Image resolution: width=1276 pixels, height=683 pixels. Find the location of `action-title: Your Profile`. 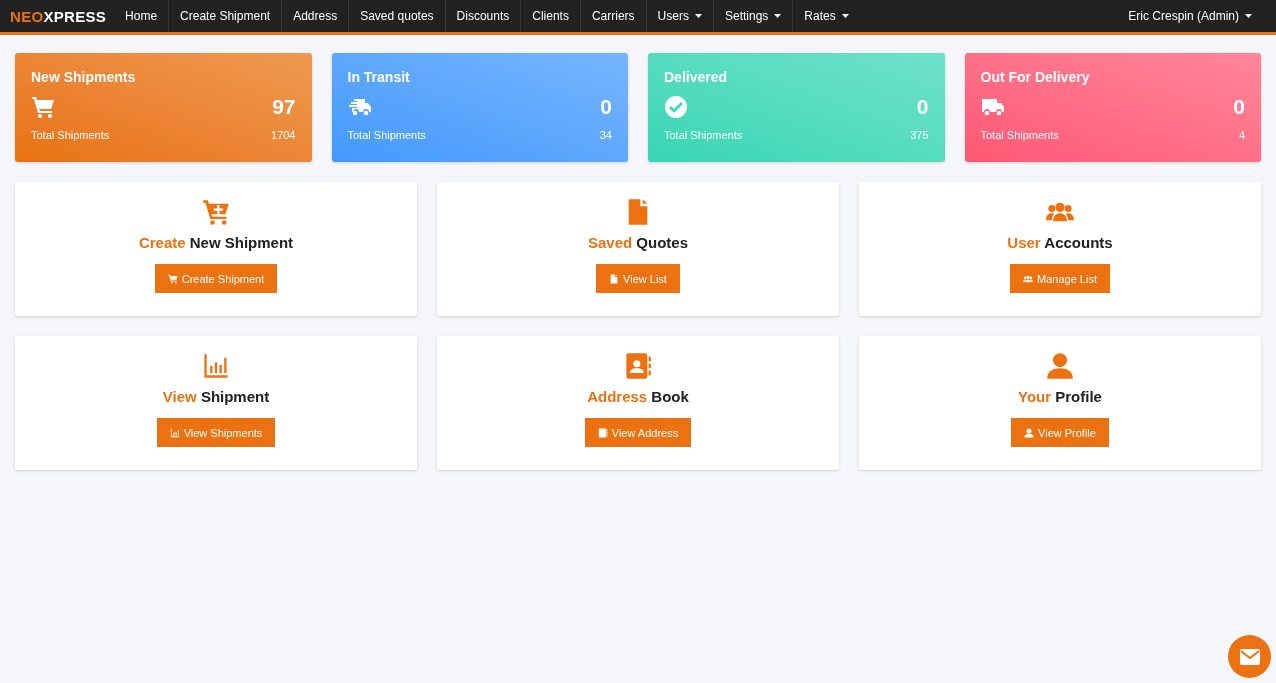

action-title: Your Profile is located at coordinates (1060, 396).